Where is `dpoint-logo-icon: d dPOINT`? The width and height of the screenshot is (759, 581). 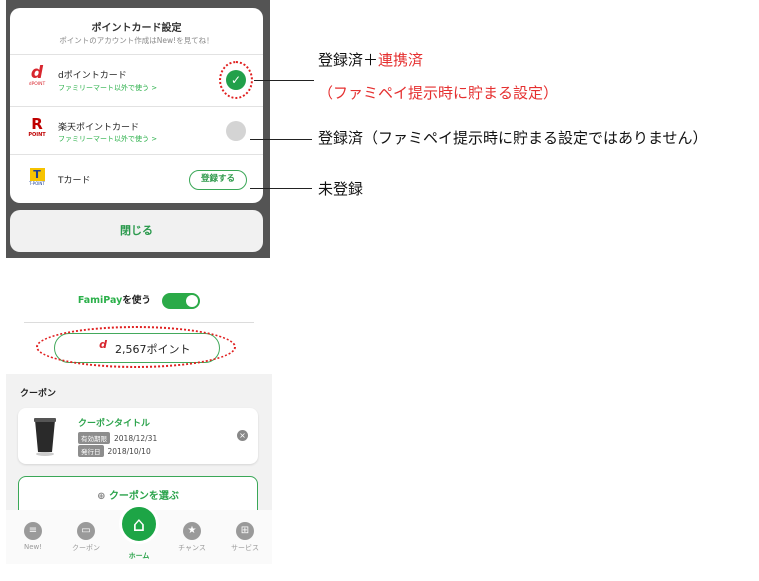
dpoint-logo-icon: d dPOINT is located at coordinates (37, 75).